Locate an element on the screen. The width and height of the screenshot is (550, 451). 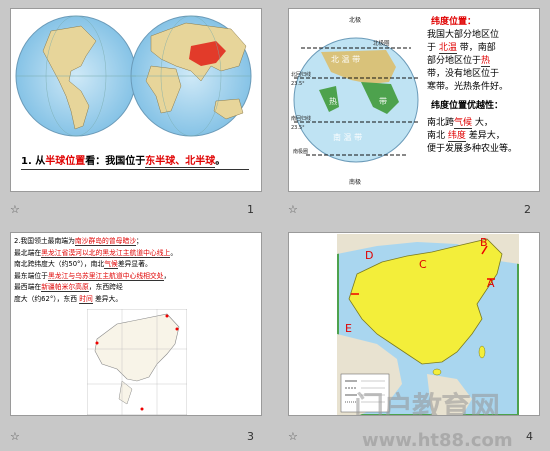
label-tropic-deg-n: 23.5° is located at coordinates (298, 84).